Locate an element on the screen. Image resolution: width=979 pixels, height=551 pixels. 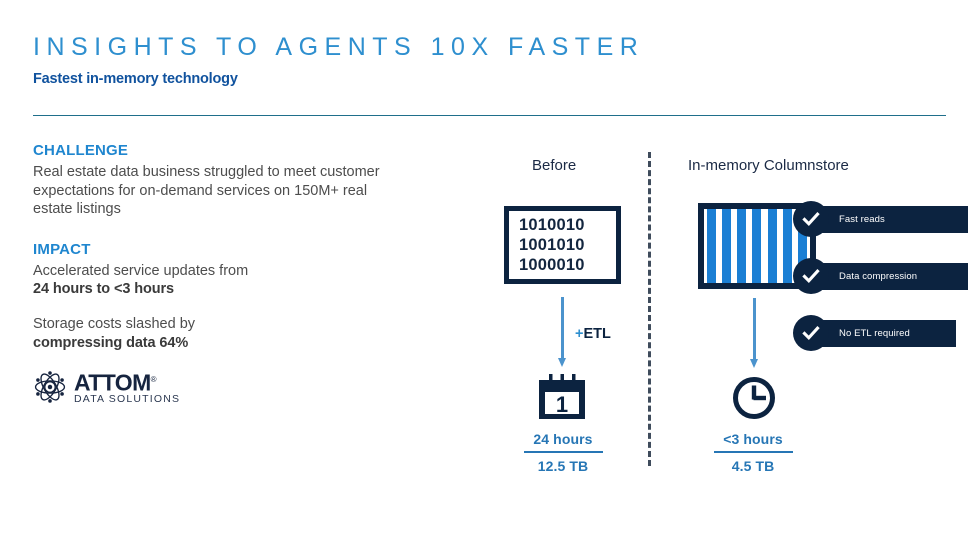
benefit-pill: No ETL required is located at coordinates (883, 333).